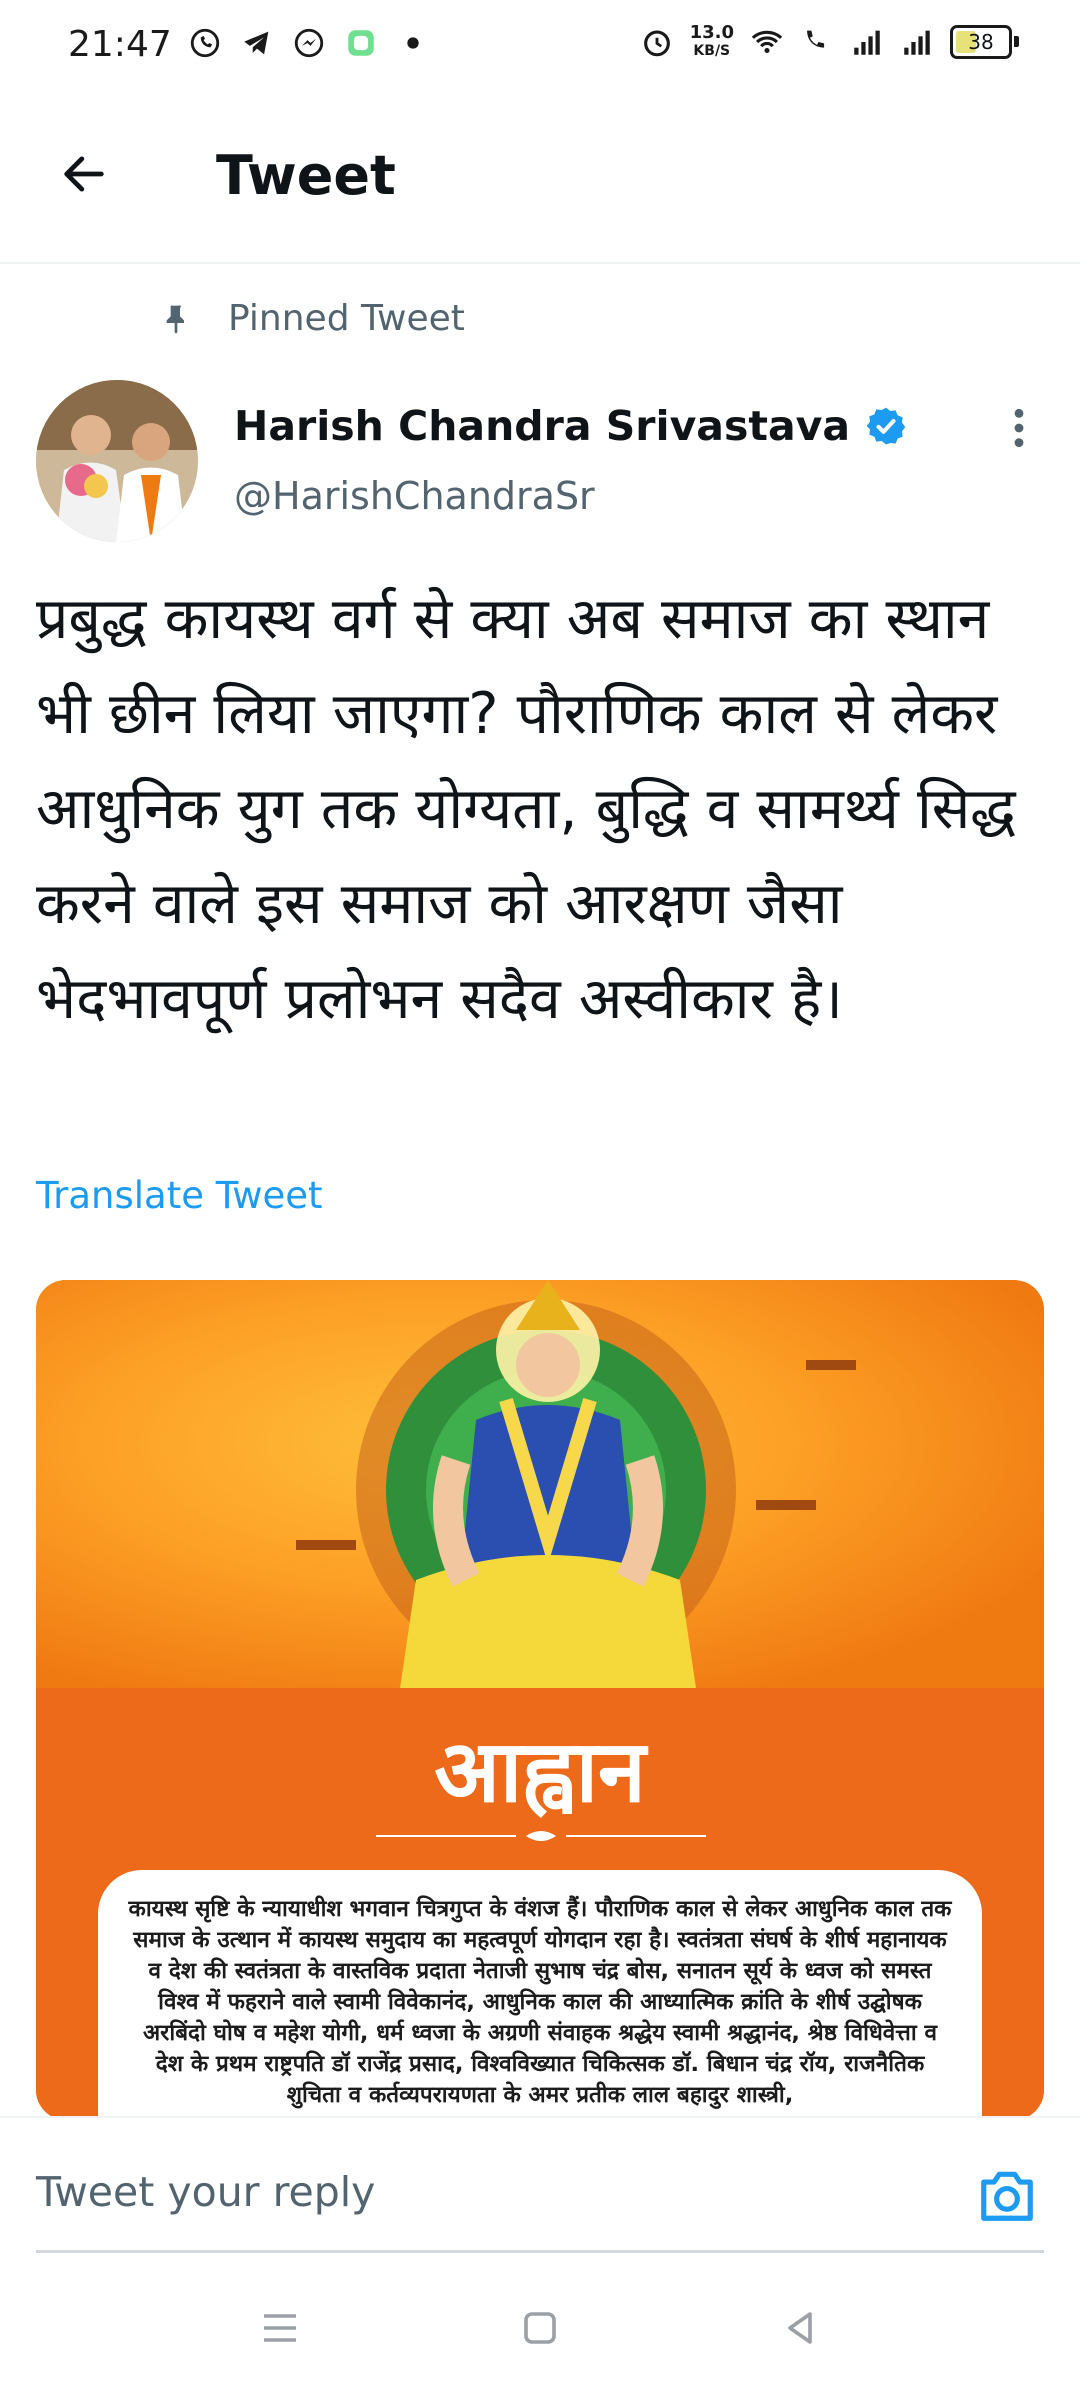 The image size is (1080, 2400). I want to click on square-home-icon, so click(540, 2328).